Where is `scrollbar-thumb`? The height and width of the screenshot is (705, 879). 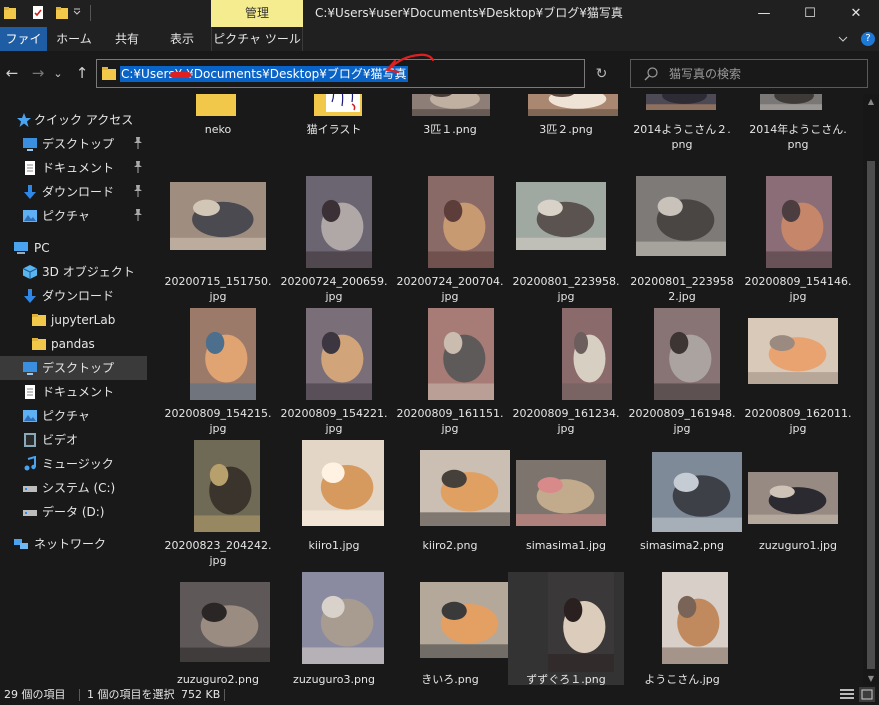 scrollbar-thumb is located at coordinates (871, 415).